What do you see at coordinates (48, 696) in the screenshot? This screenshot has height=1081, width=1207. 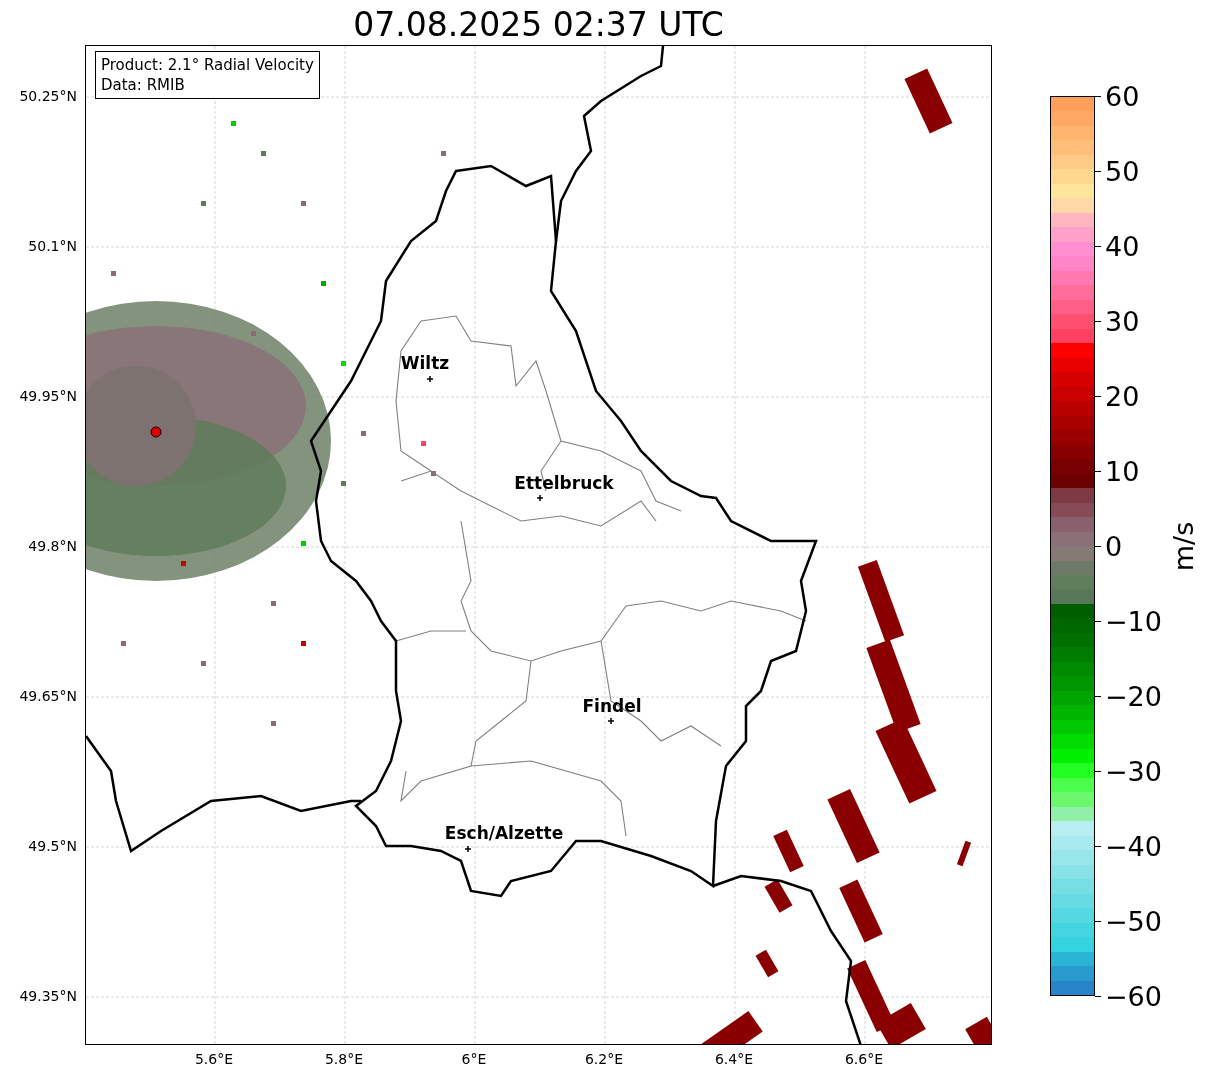 I see `latitude-tick-label: 49.65°N` at bounding box center [48, 696].